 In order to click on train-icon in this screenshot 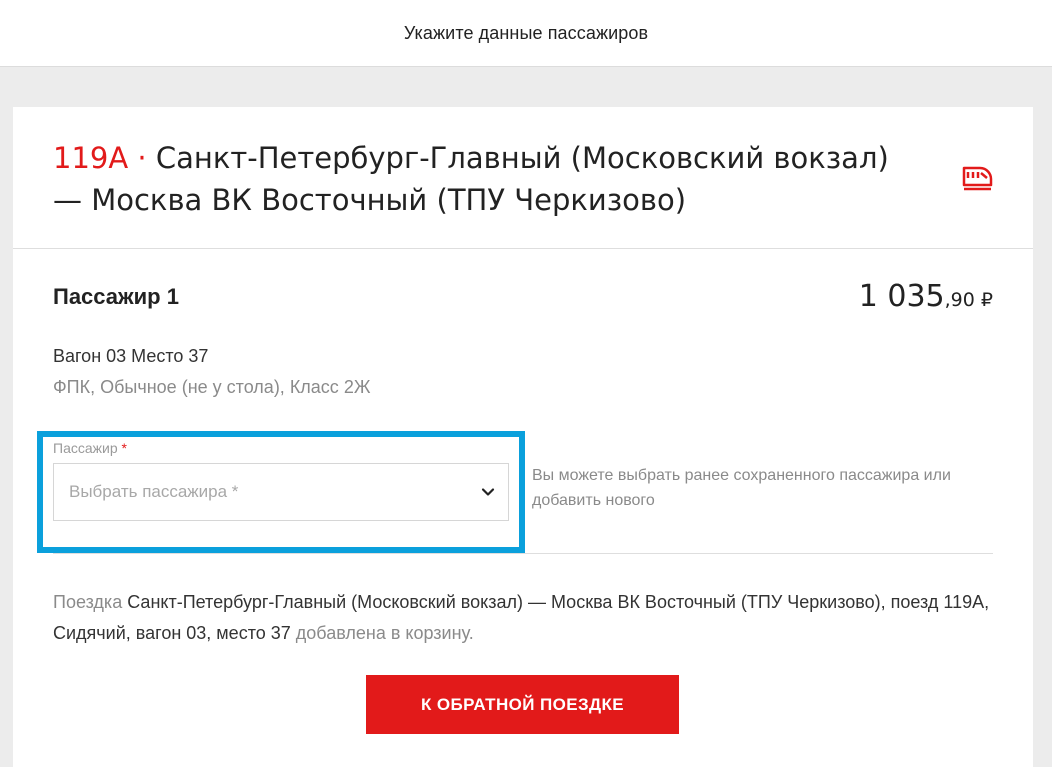, I will do `click(977, 178)`.